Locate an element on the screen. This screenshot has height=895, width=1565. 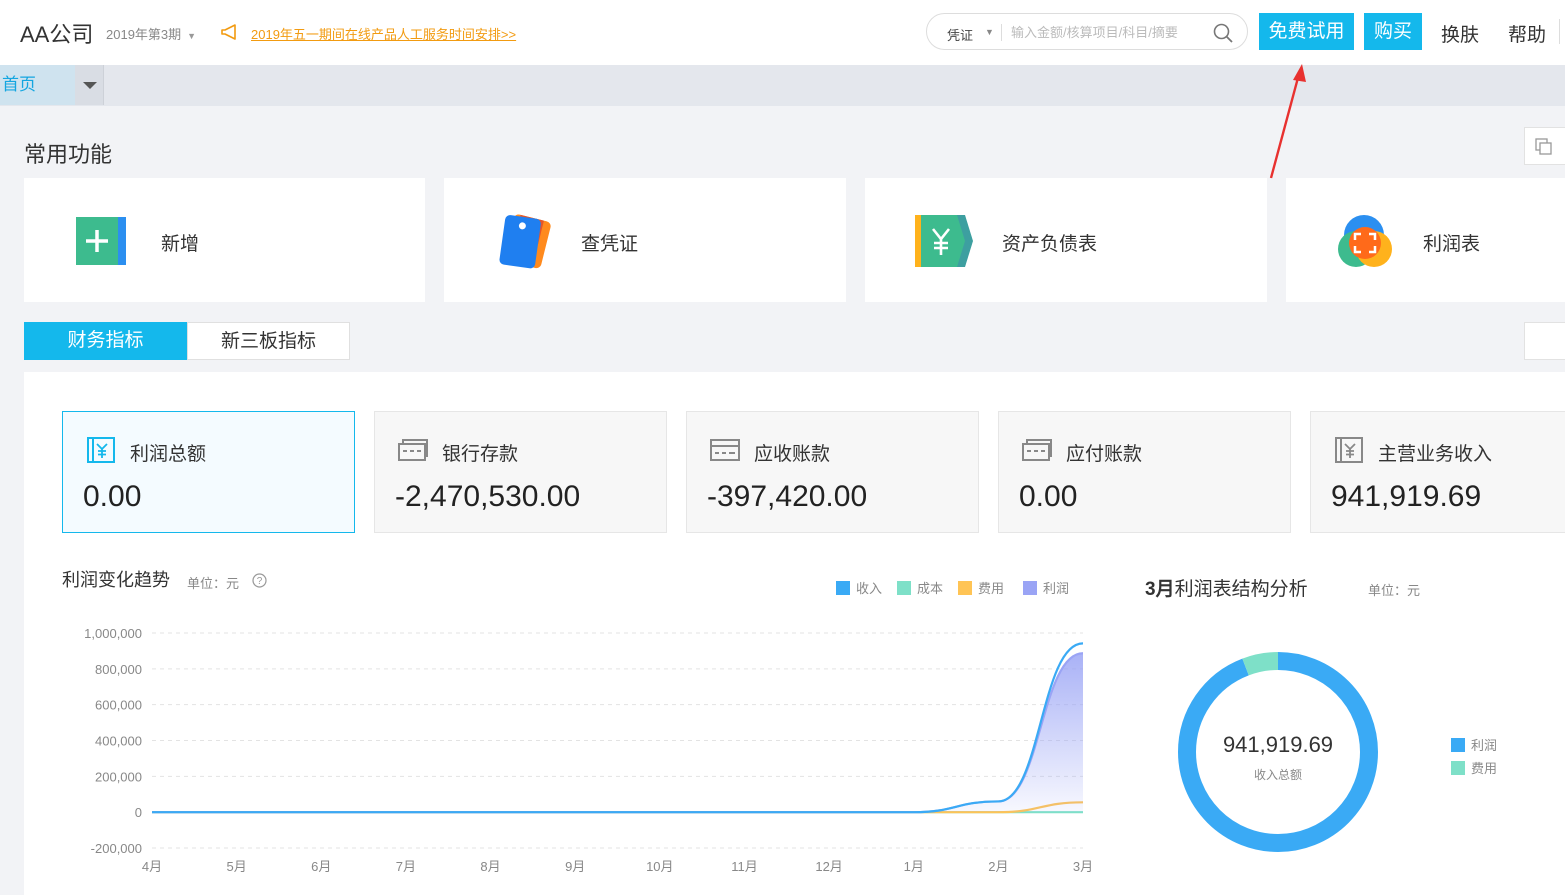
period-label: 2019年第3期 is located at coordinates (144, 34).